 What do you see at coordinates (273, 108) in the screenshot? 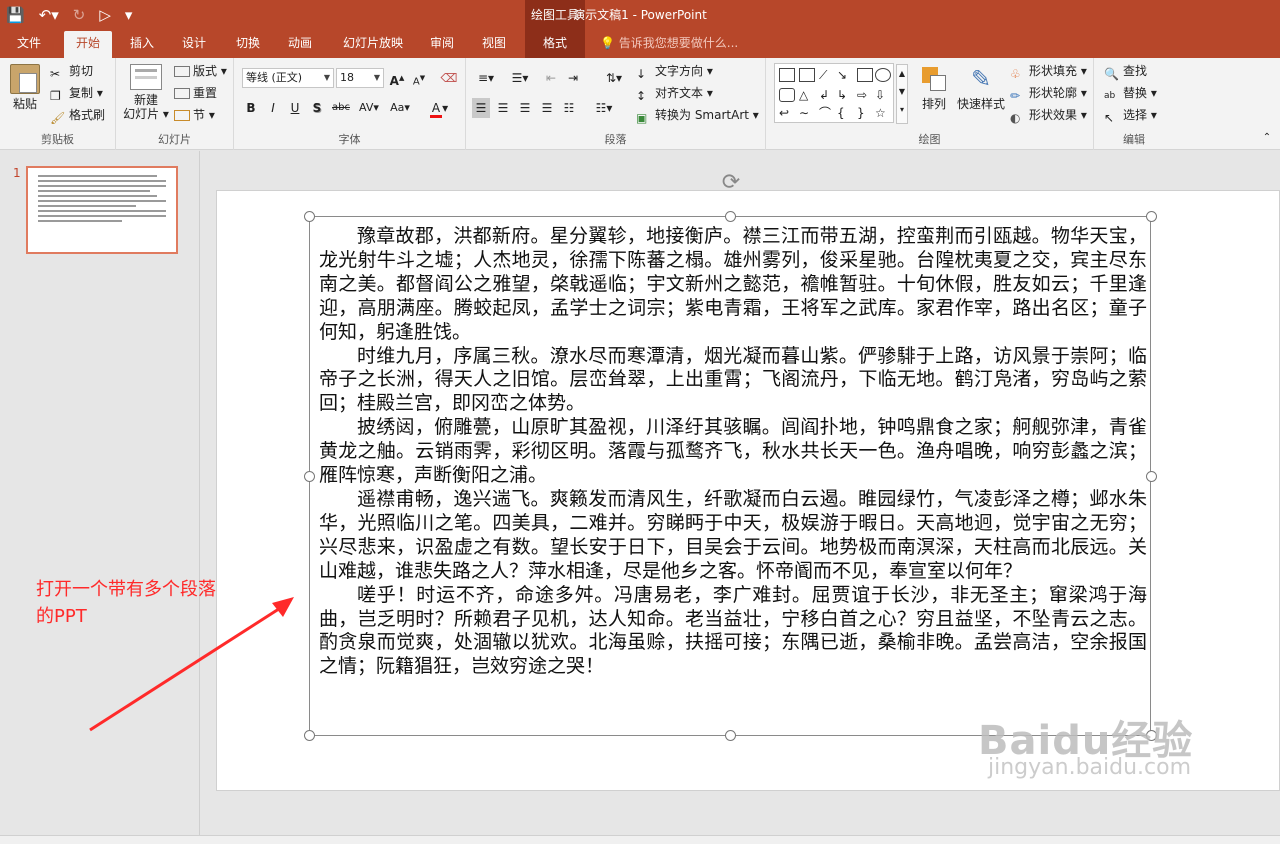
I see `italic-button: I` at bounding box center [273, 108].